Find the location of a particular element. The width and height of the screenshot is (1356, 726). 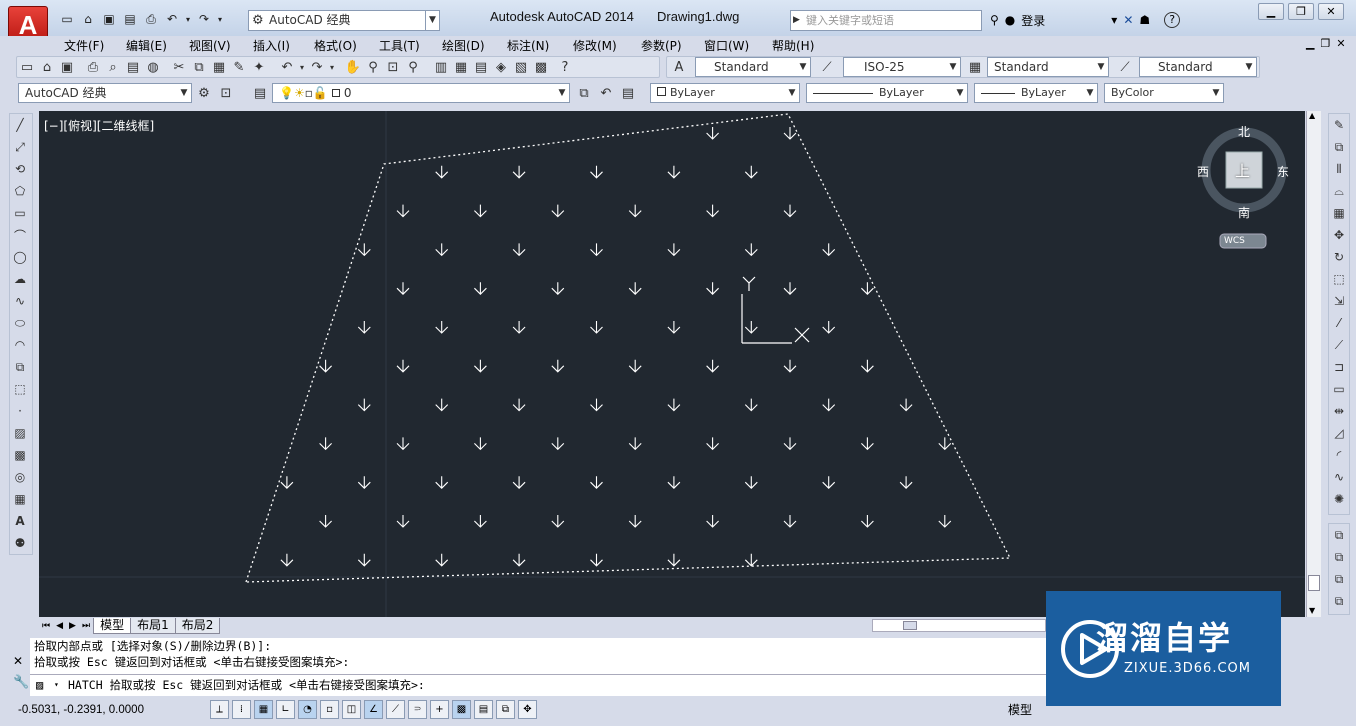

erase-icon: ✎ is located at coordinates (1339, 125).